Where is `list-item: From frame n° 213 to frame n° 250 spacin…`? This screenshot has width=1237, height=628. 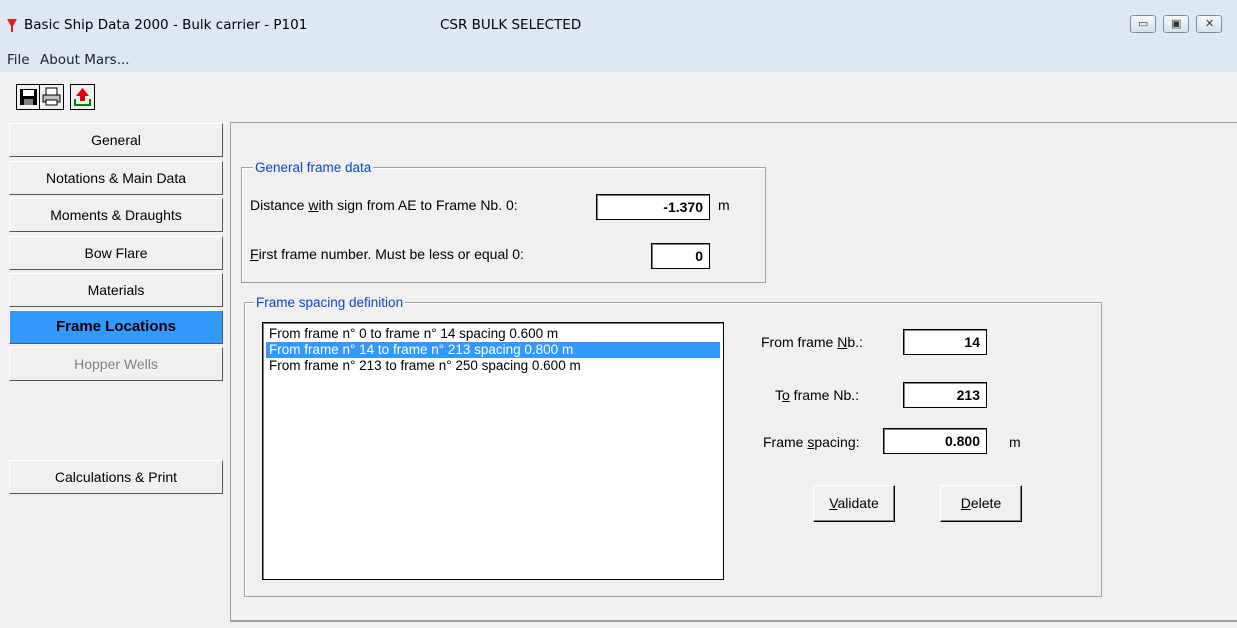
list-item: From frame n° 213 to frame n° 250 spacin… is located at coordinates (493, 366).